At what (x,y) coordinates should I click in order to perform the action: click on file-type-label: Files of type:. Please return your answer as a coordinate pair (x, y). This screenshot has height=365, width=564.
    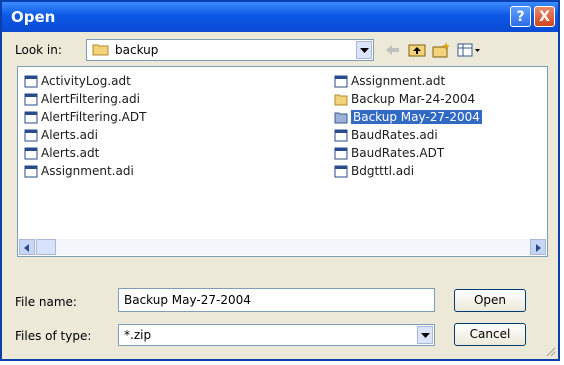
    Looking at the image, I should click on (53, 336).